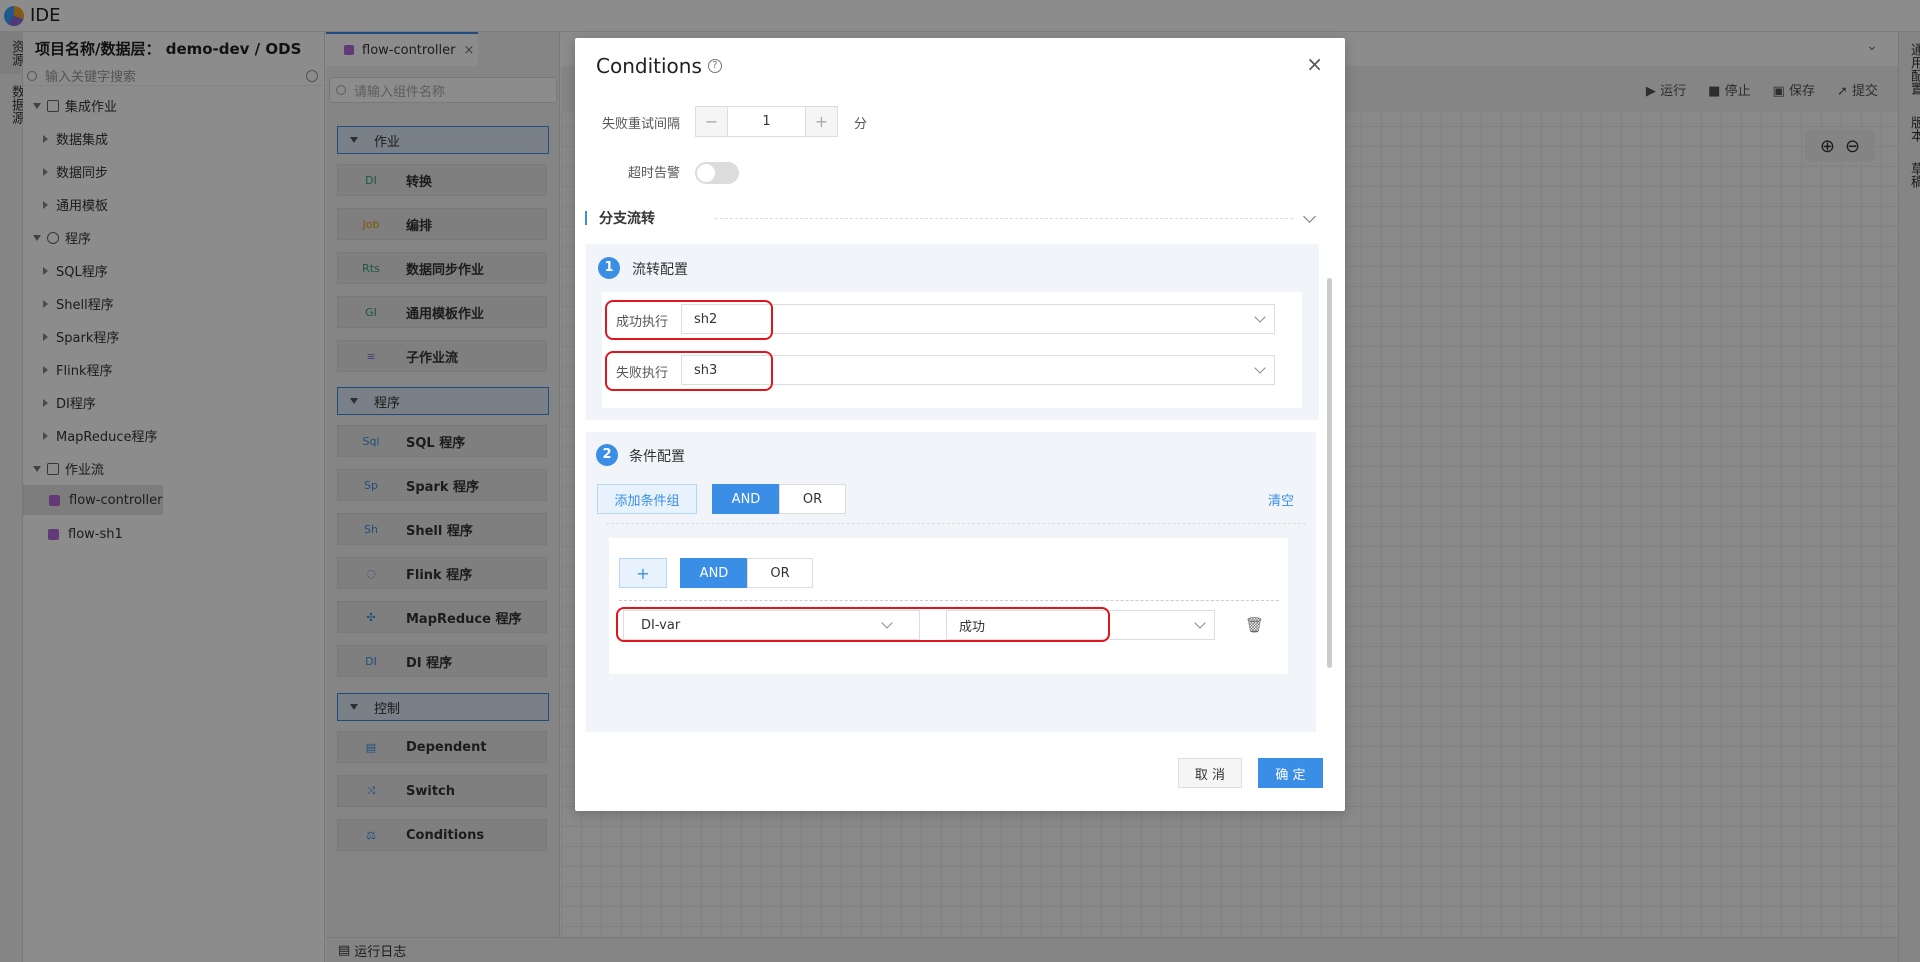 This screenshot has height=962, width=1920. What do you see at coordinates (586, 218) in the screenshot?
I see `section-bar` at bounding box center [586, 218].